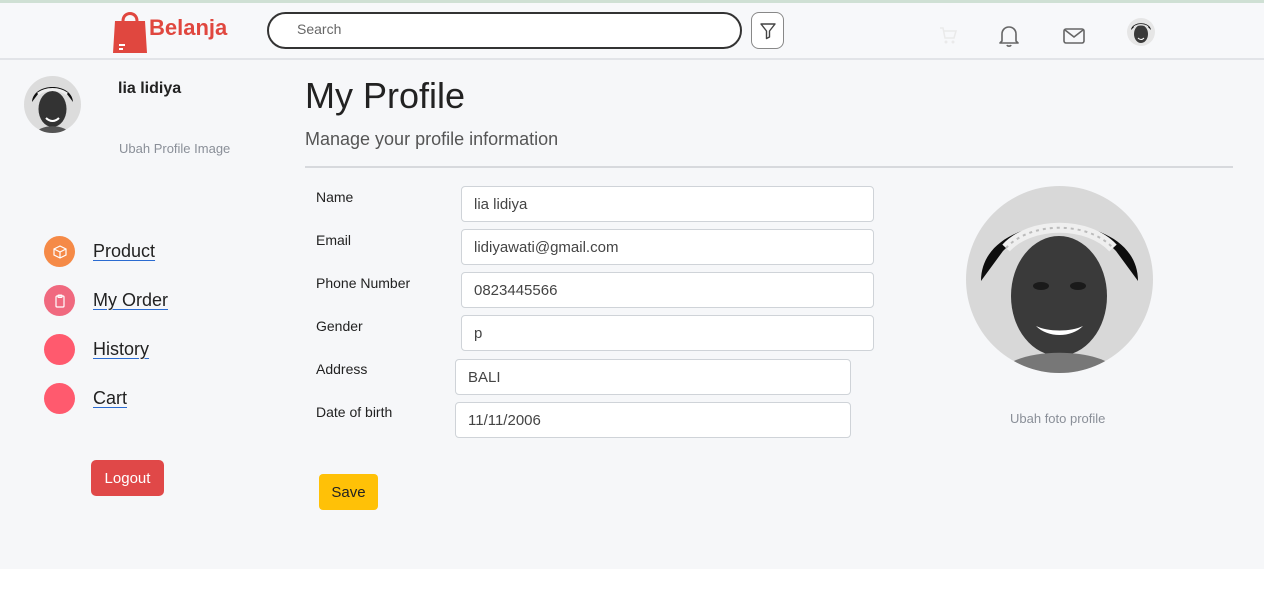  I want to click on change-profile-image-link: Ubah Profile Image, so click(174, 148).